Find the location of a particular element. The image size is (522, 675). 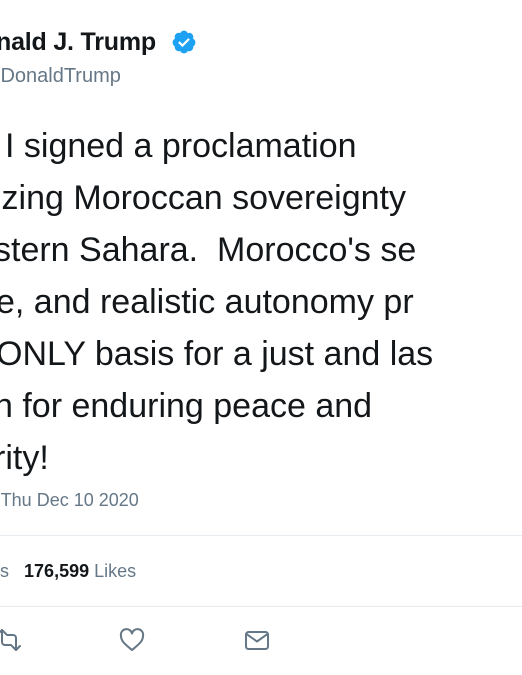

message-button is located at coordinates (257, 640).